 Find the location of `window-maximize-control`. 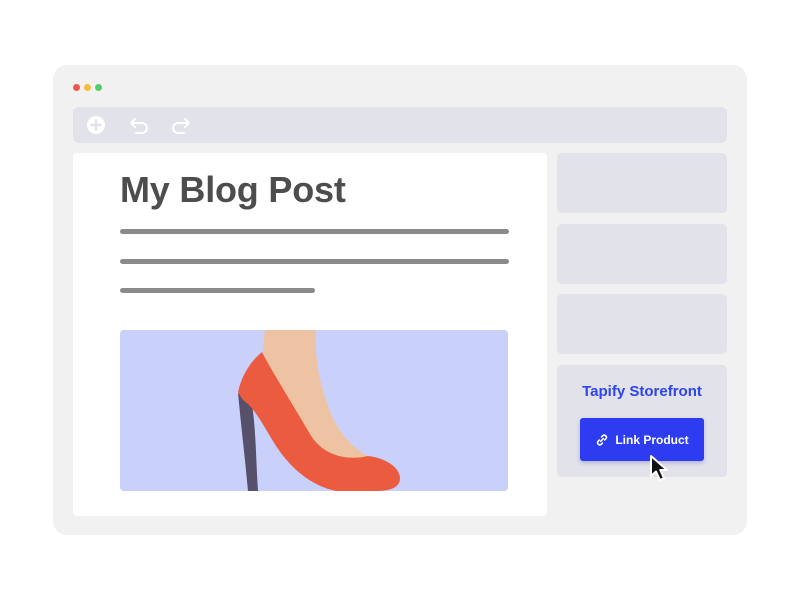

window-maximize-control is located at coordinates (98, 87).